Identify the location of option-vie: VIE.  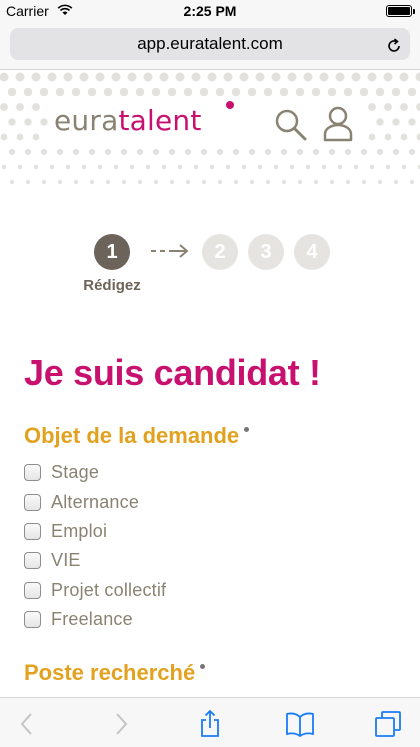
(52, 560).